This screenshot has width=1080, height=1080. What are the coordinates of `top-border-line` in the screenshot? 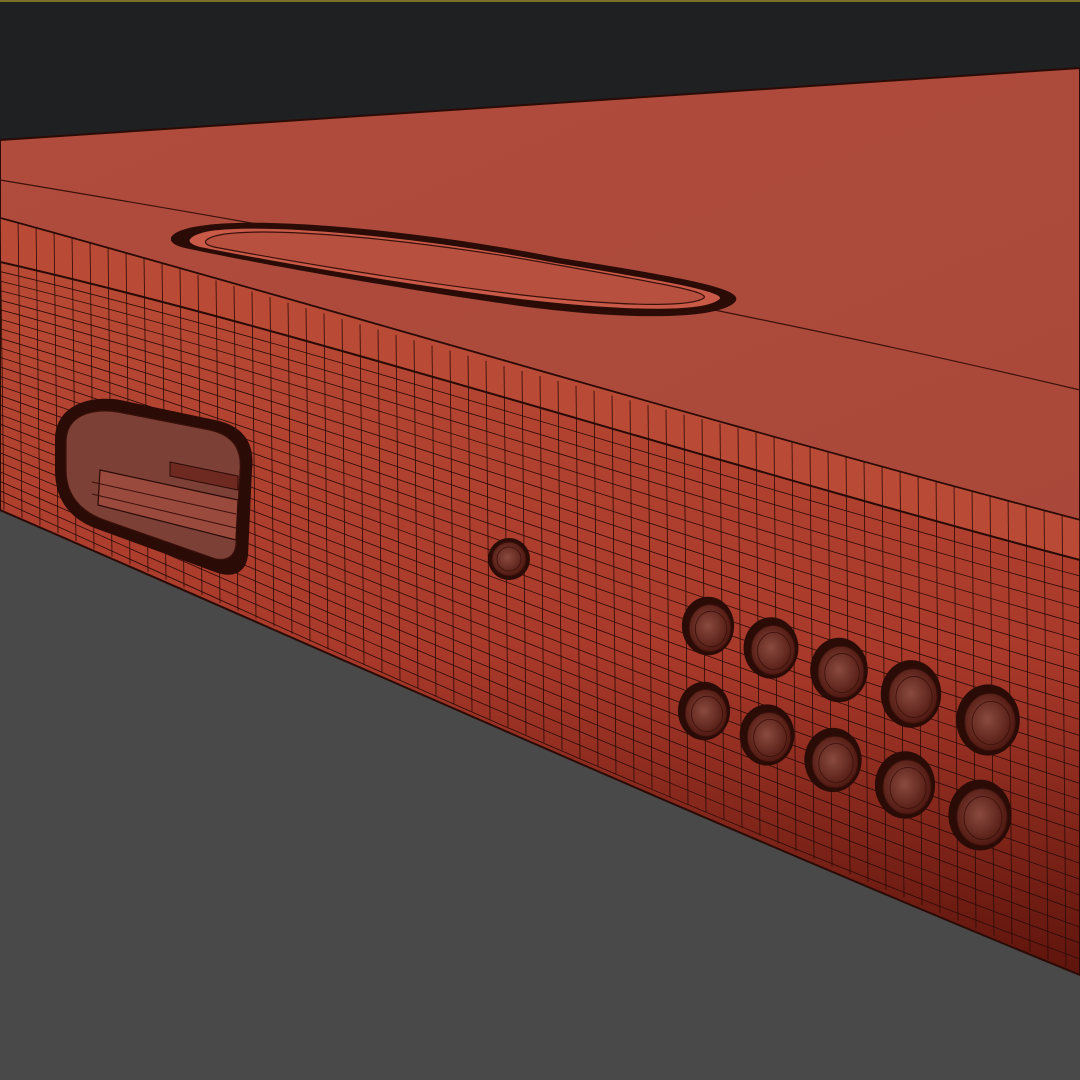 It's located at (540, 1).